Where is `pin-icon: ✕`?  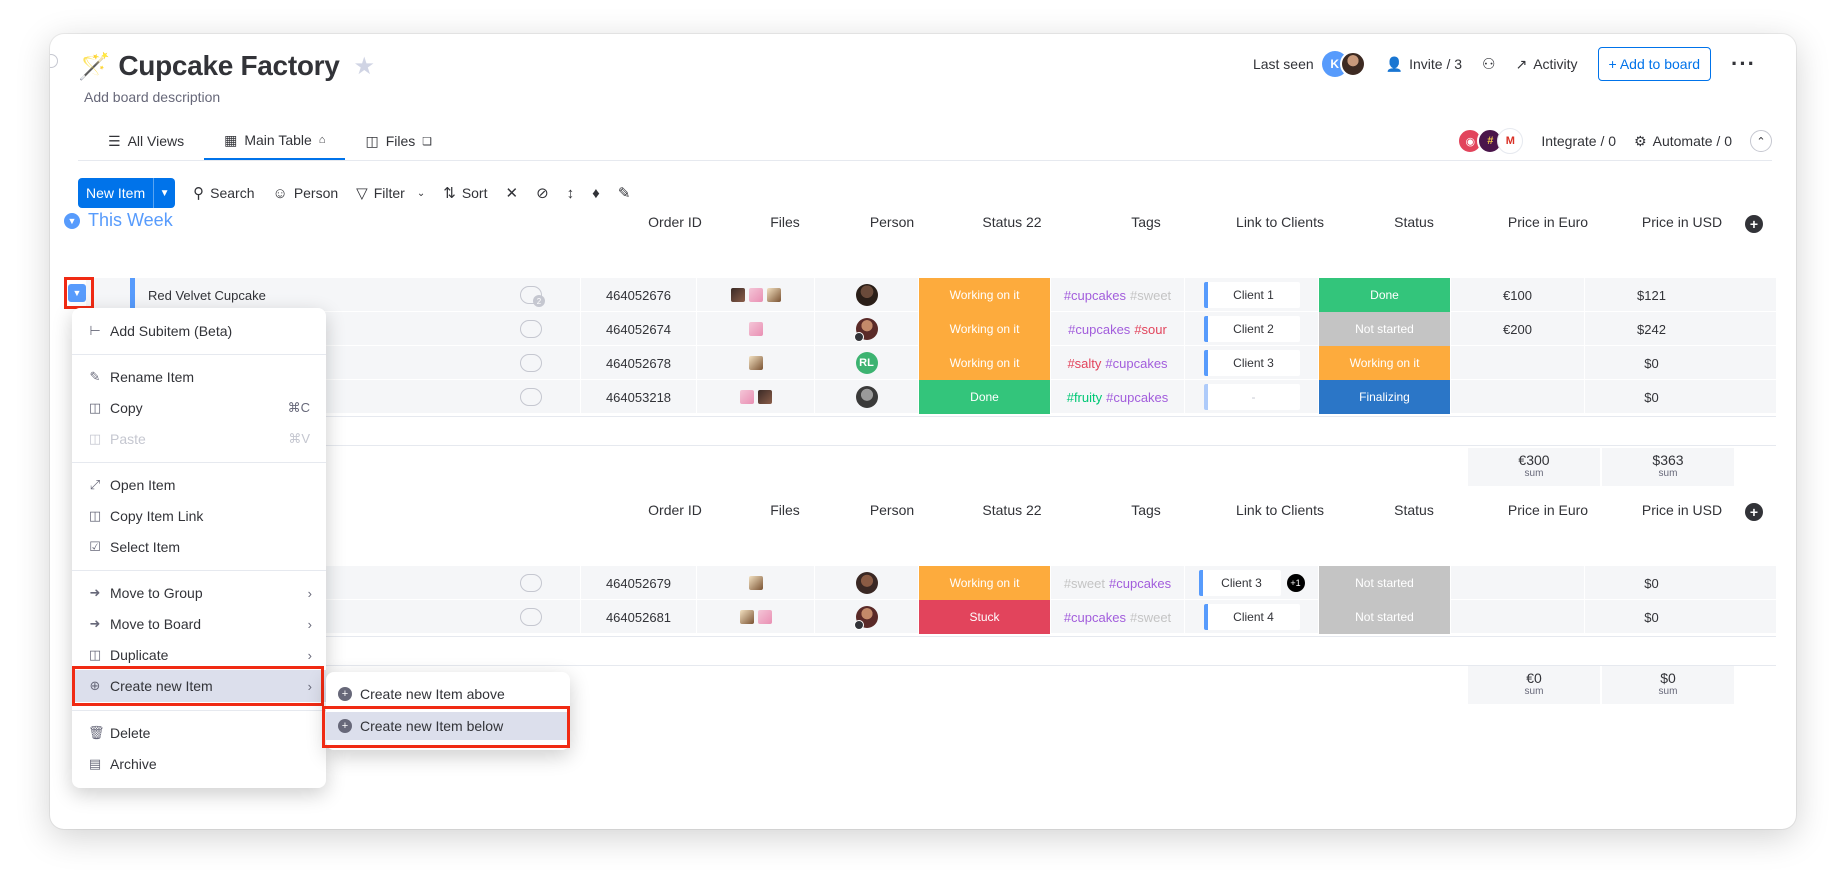 pin-icon: ✕ is located at coordinates (512, 193).